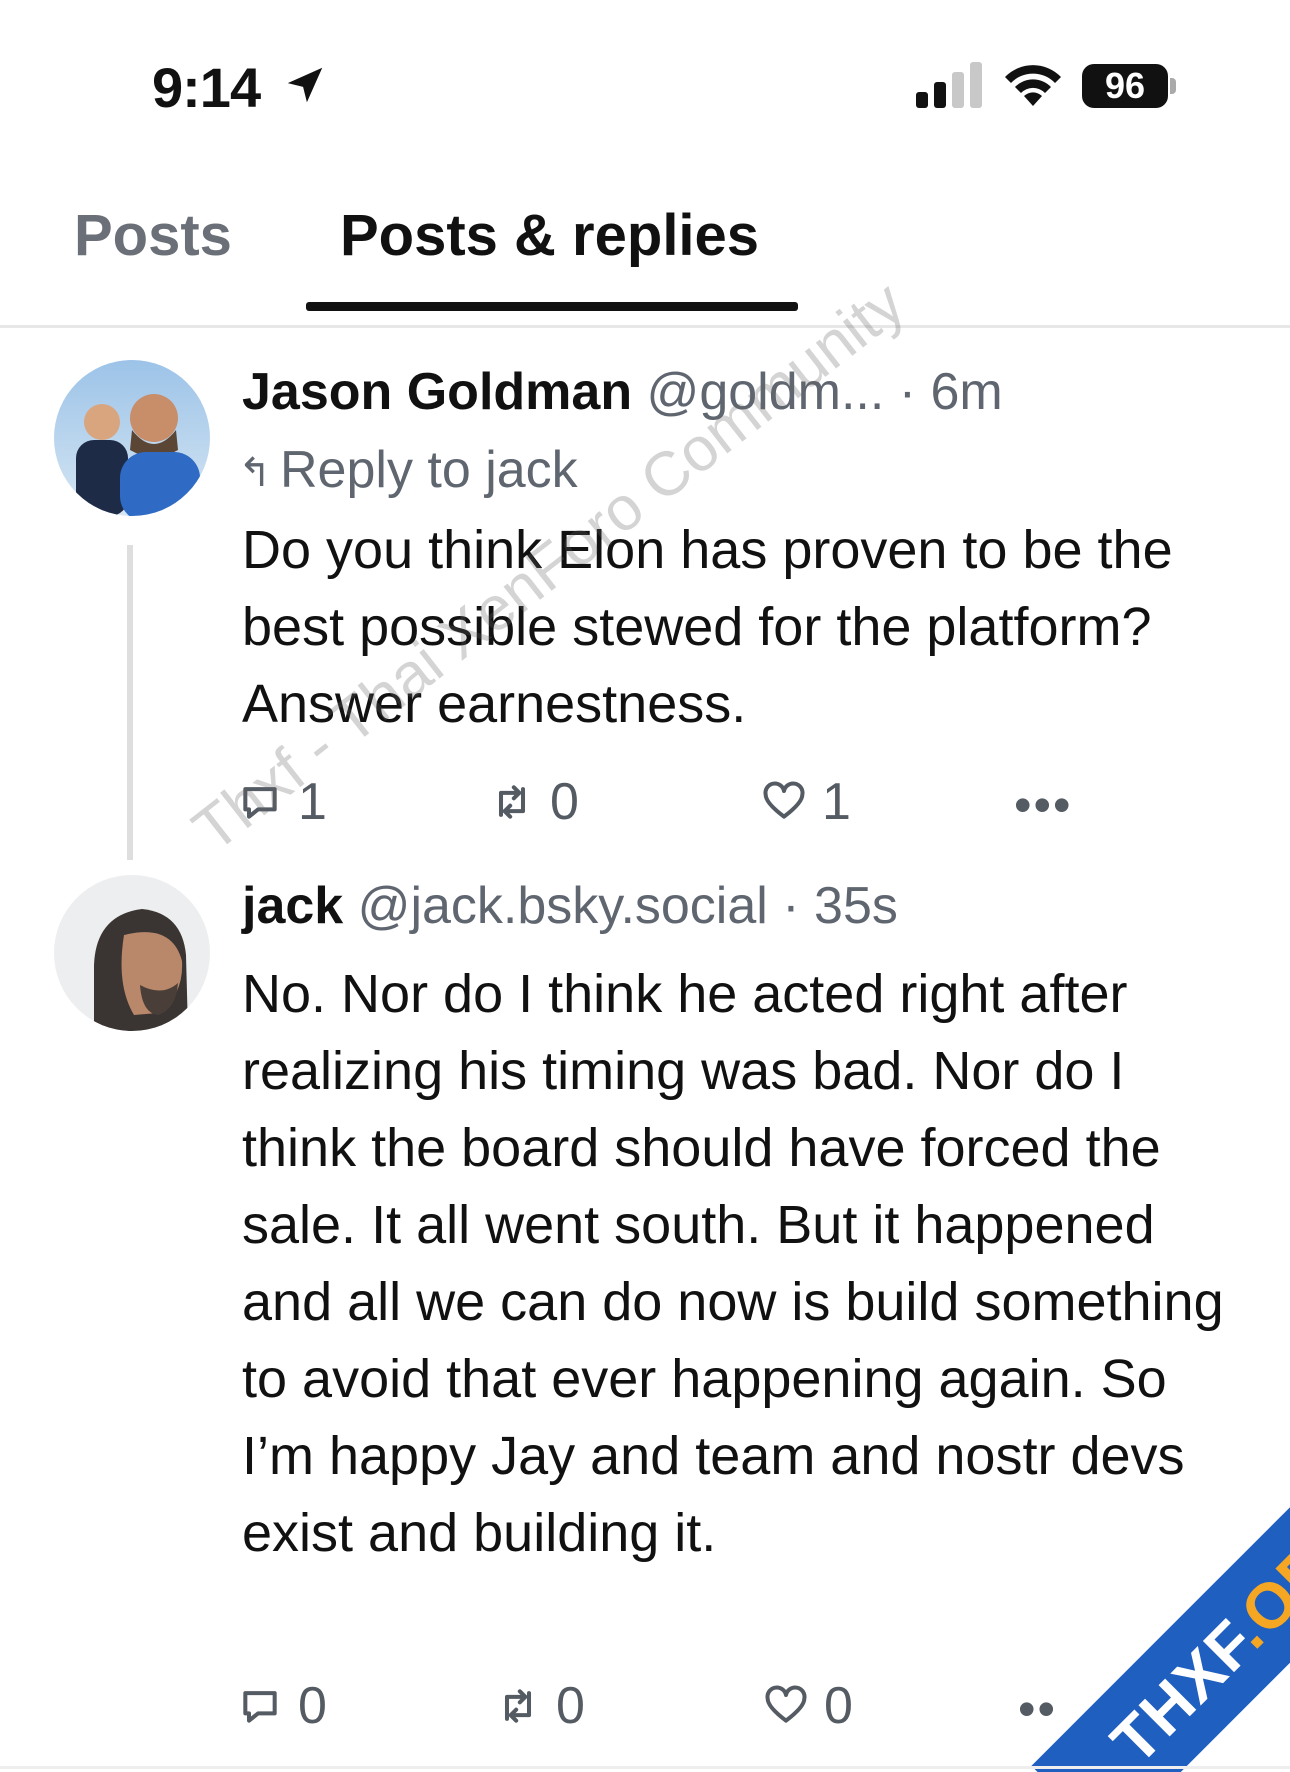 The width and height of the screenshot is (1290, 1772). What do you see at coordinates (840, 906) in the screenshot?
I see `post-time: · 35s` at bounding box center [840, 906].